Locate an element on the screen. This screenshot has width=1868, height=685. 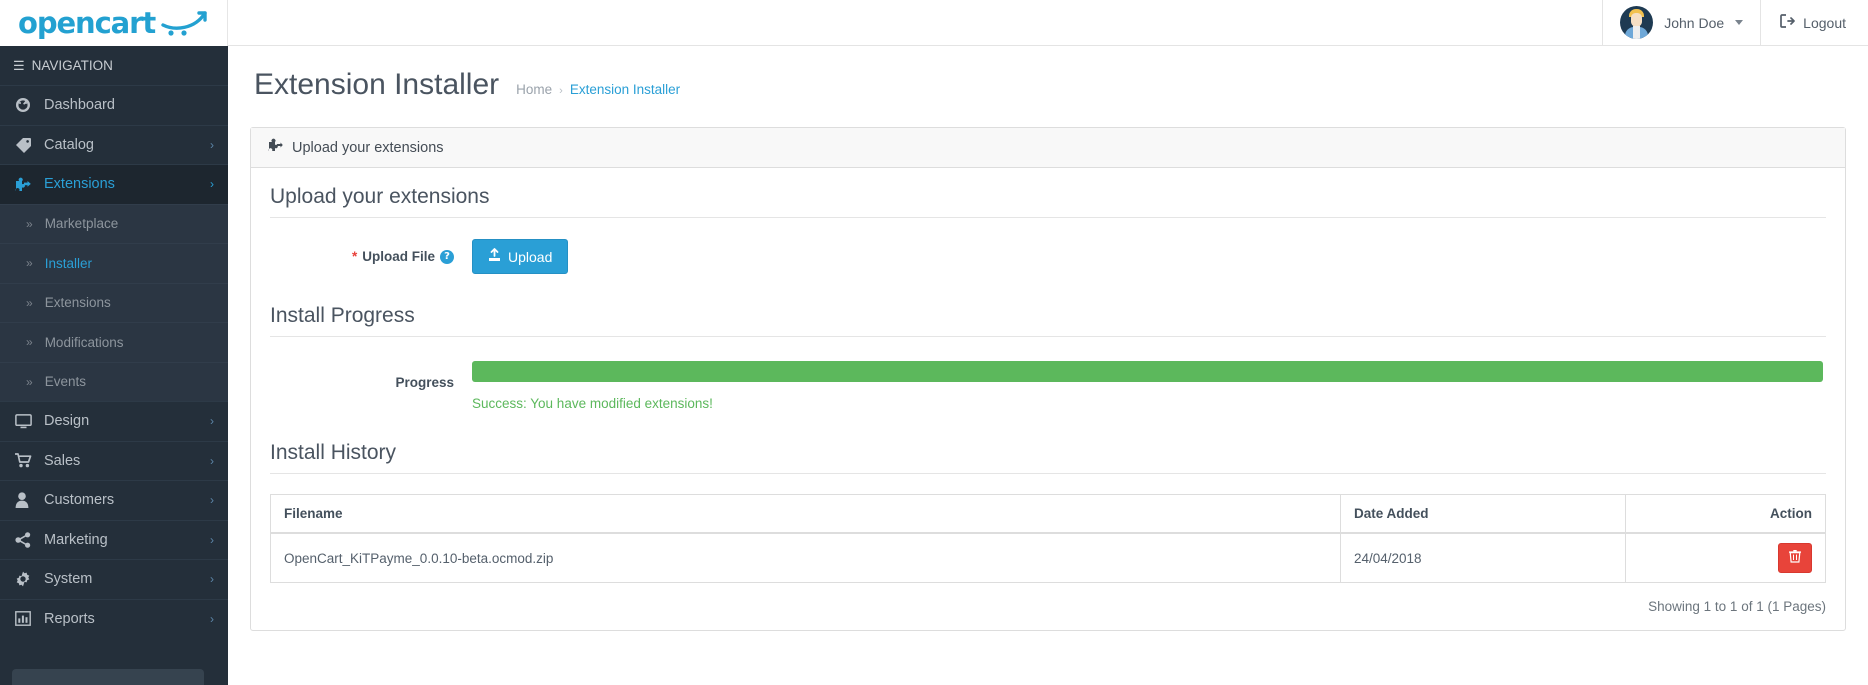
cart-icon is located at coordinates (27, 460).